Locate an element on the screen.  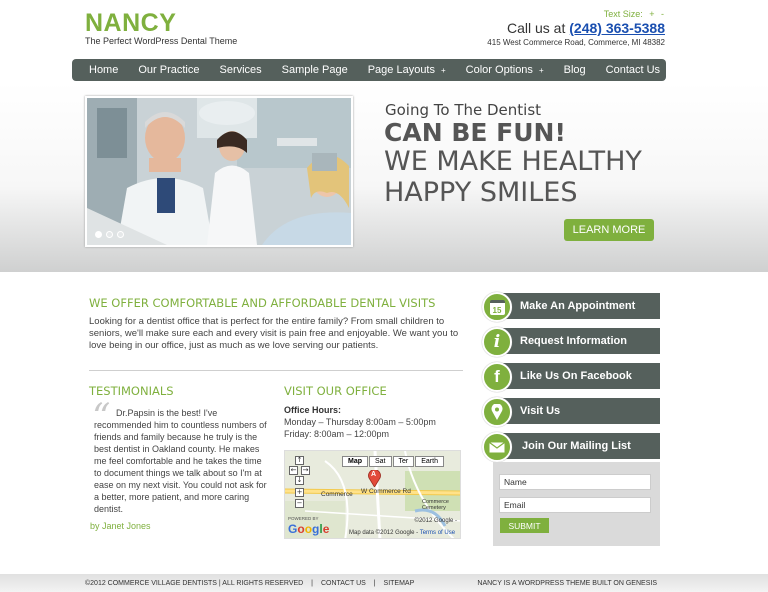
facebook-button: Like Us On Facebook f is located at coordinates (571, 377).